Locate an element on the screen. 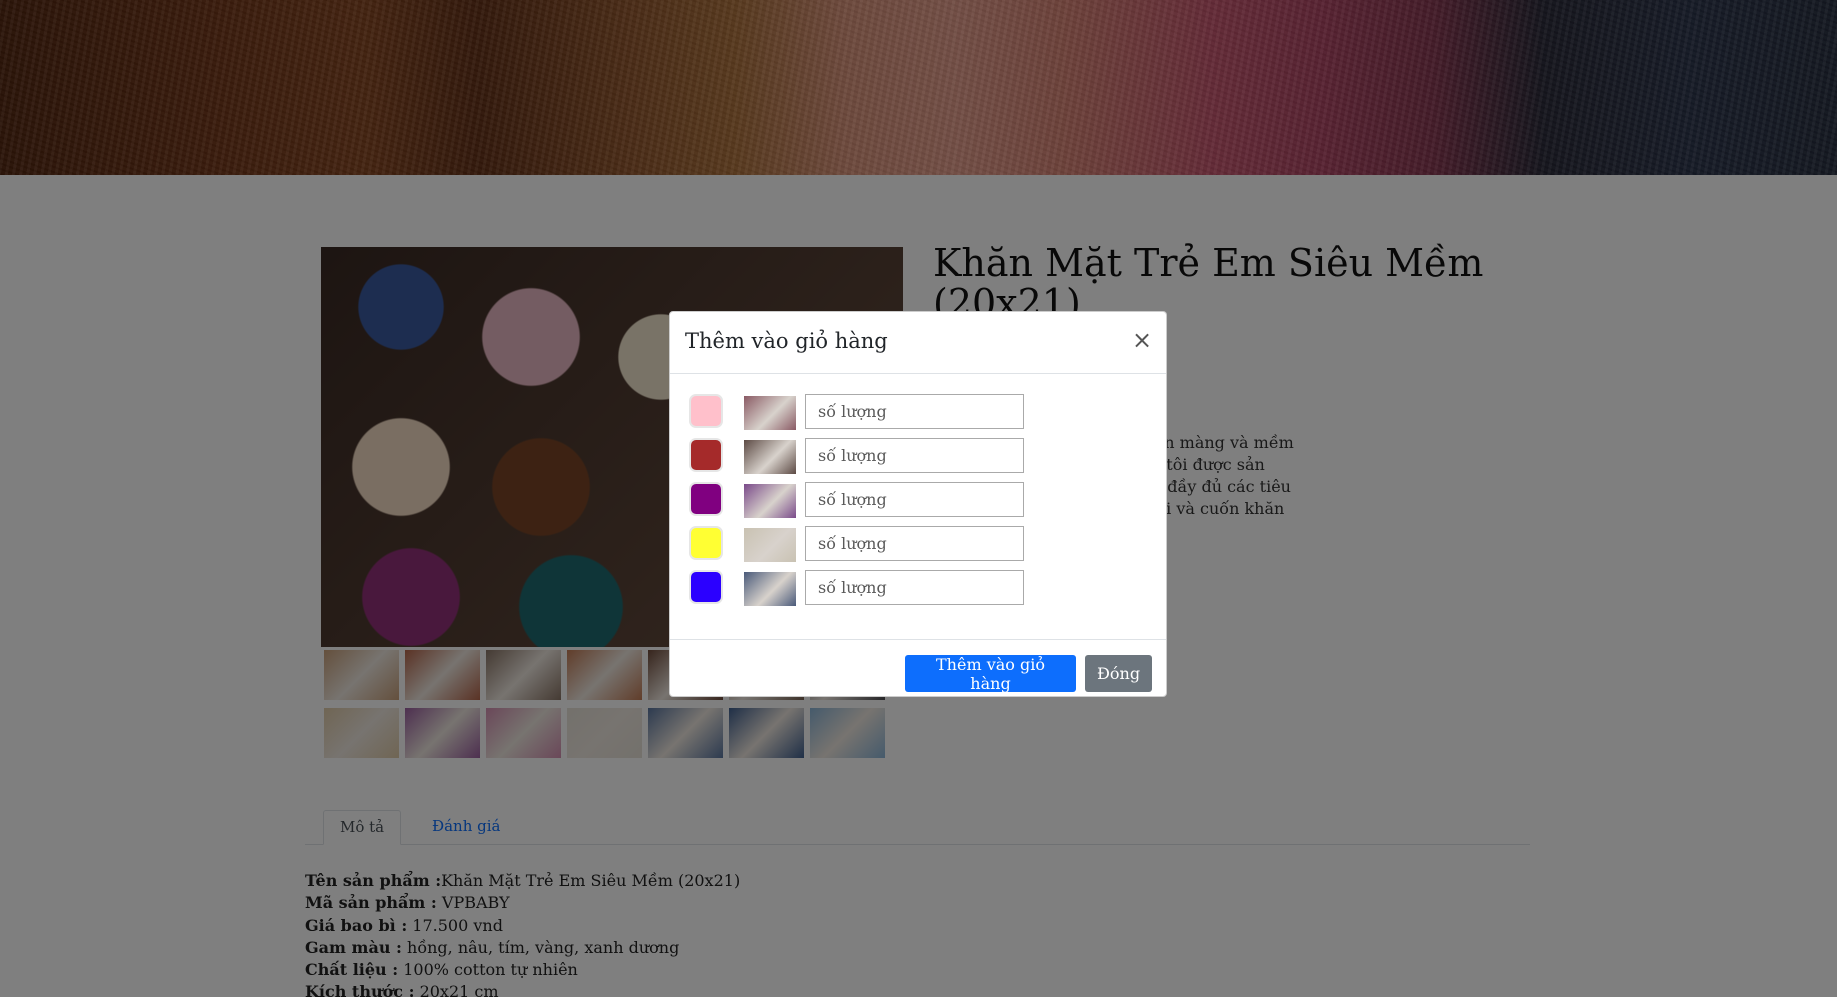 The height and width of the screenshot is (1004, 1837). color-swatch-purple is located at coordinates (706, 499).